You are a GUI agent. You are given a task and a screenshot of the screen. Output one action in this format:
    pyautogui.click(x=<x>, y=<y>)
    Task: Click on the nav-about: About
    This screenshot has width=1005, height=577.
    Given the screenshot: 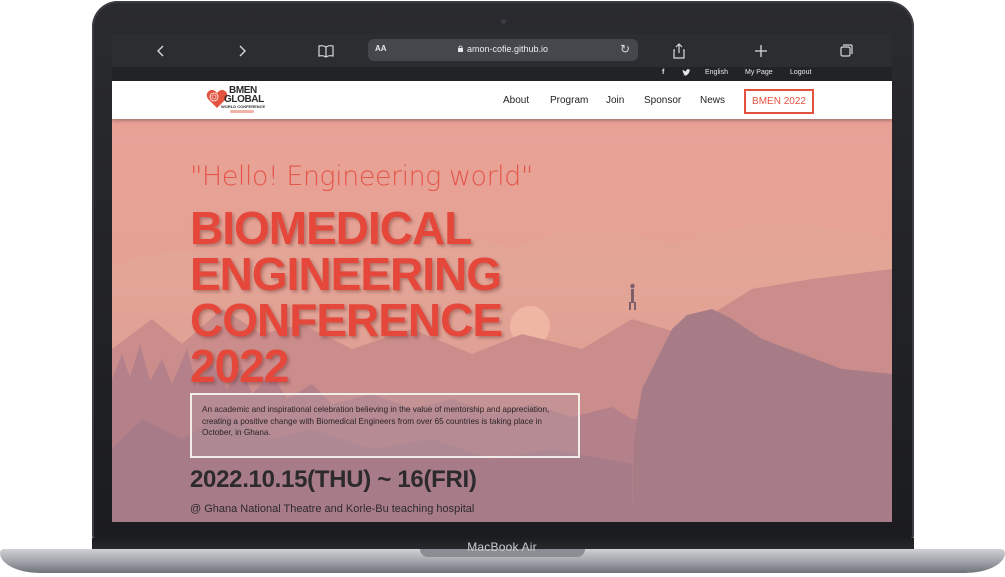 What is the action you would take?
    pyautogui.click(x=516, y=100)
    